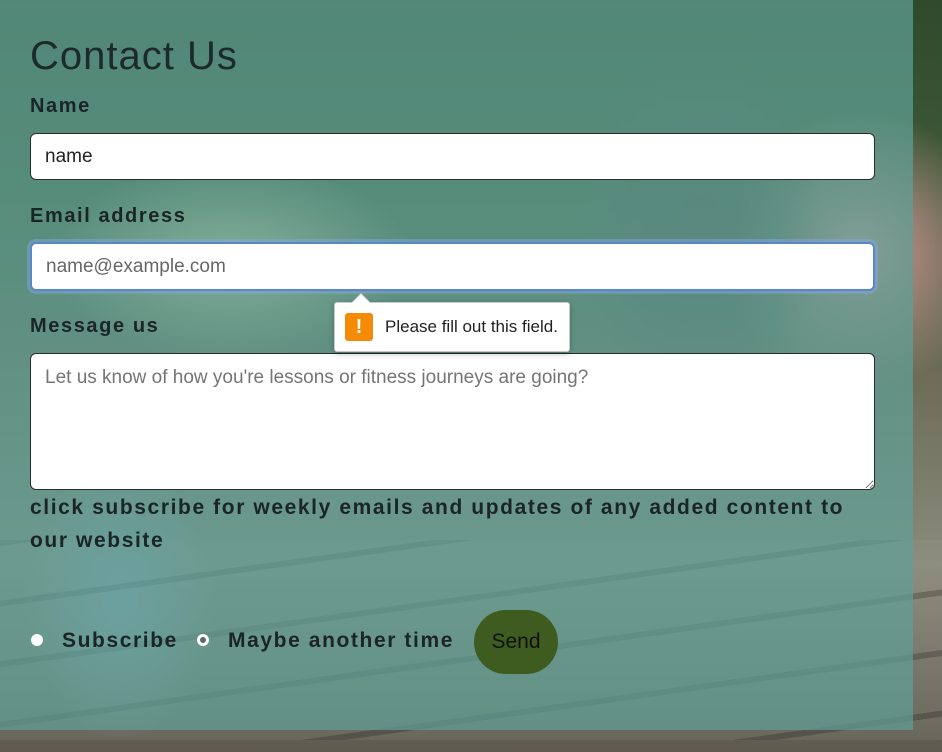 The width and height of the screenshot is (942, 752). Describe the element at coordinates (95, 326) in the screenshot. I see `message-label: Message us` at that location.